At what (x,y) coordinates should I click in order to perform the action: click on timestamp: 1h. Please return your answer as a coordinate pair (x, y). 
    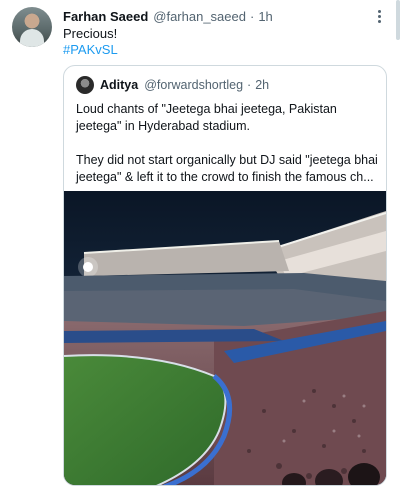
    Looking at the image, I should click on (265, 16).